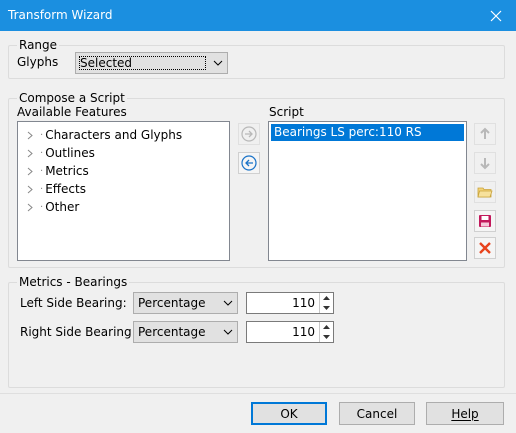  Describe the element at coordinates (286, 112) in the screenshot. I see `script-label: Script` at that location.